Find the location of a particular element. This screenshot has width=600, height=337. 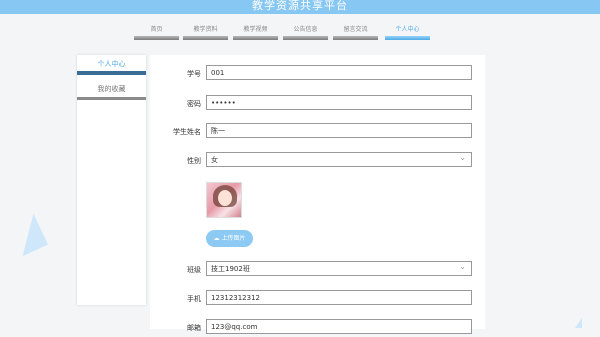

sidebar-item-favorites: 我的收藏 is located at coordinates (111, 90).